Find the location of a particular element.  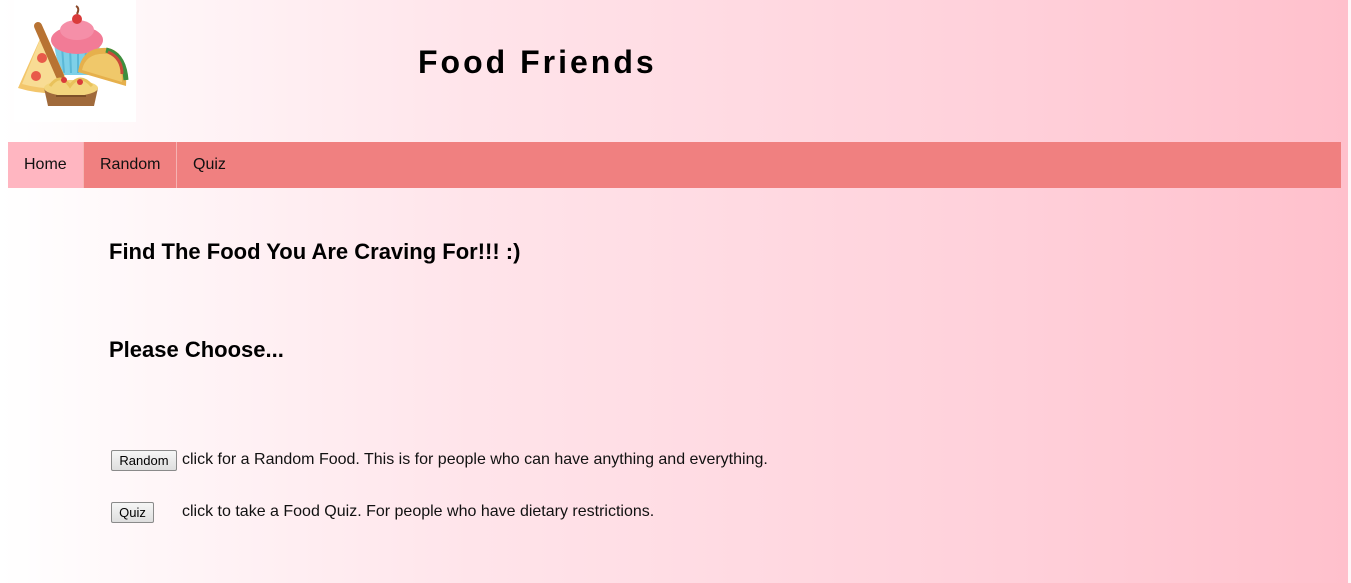

food-logo-icon is located at coordinates (75, 61).